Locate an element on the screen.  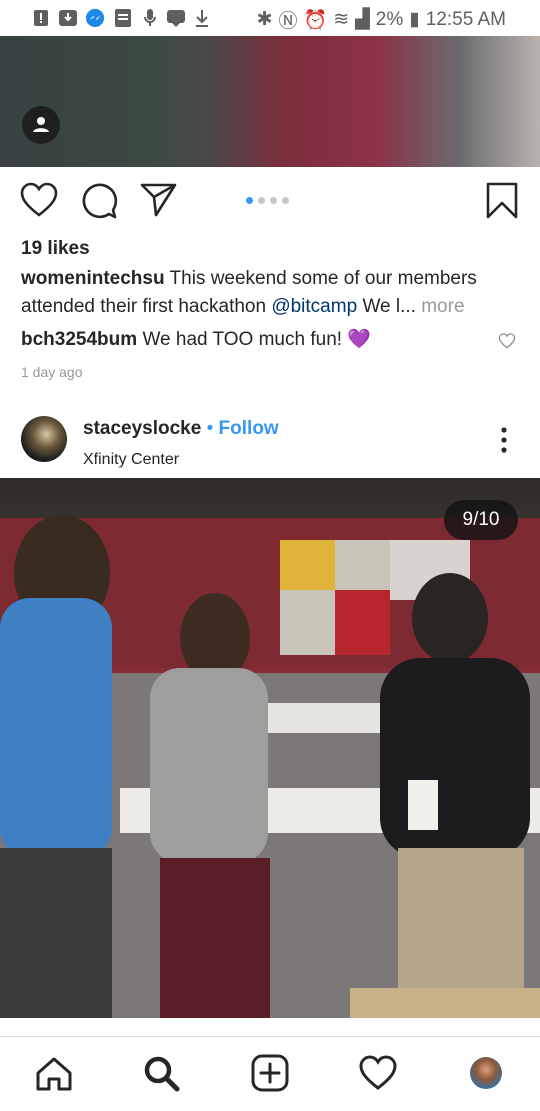
follow-button: Follow is located at coordinates (249, 428).